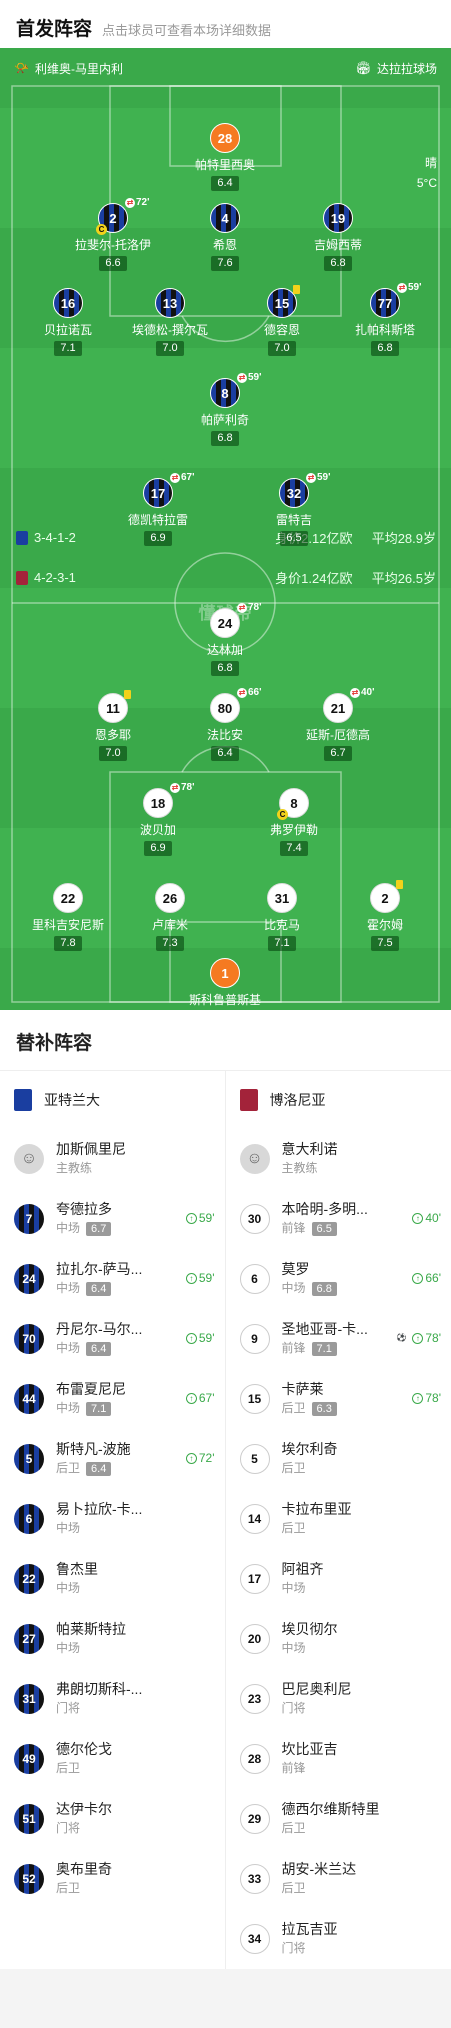 This screenshot has height=2028, width=451. Describe the element at coordinates (207, 1458) in the screenshot. I see `sub-on-time: 72'` at that location.